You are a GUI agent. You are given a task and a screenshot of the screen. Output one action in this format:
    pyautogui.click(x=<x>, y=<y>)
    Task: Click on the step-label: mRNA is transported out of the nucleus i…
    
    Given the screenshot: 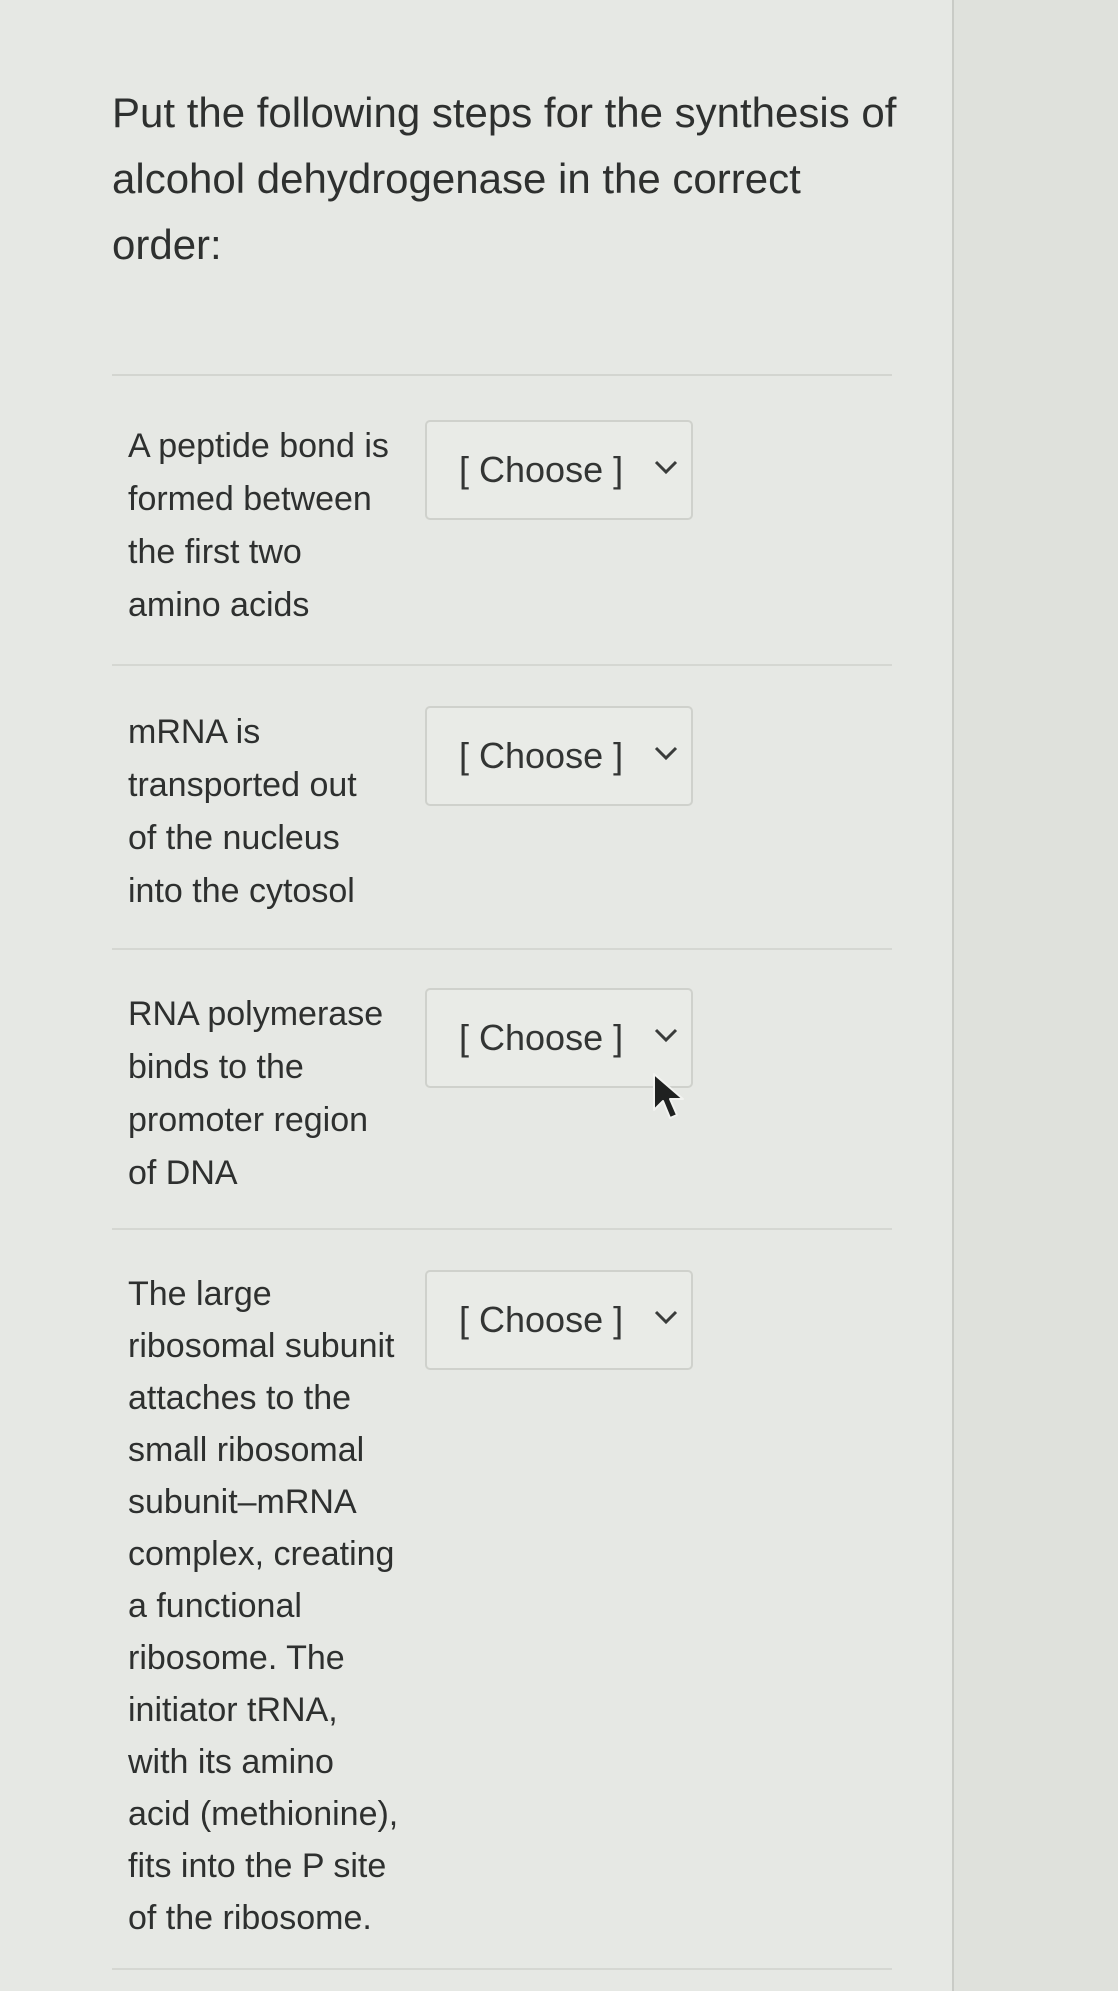 What is the action you would take?
    pyautogui.click(x=242, y=811)
    